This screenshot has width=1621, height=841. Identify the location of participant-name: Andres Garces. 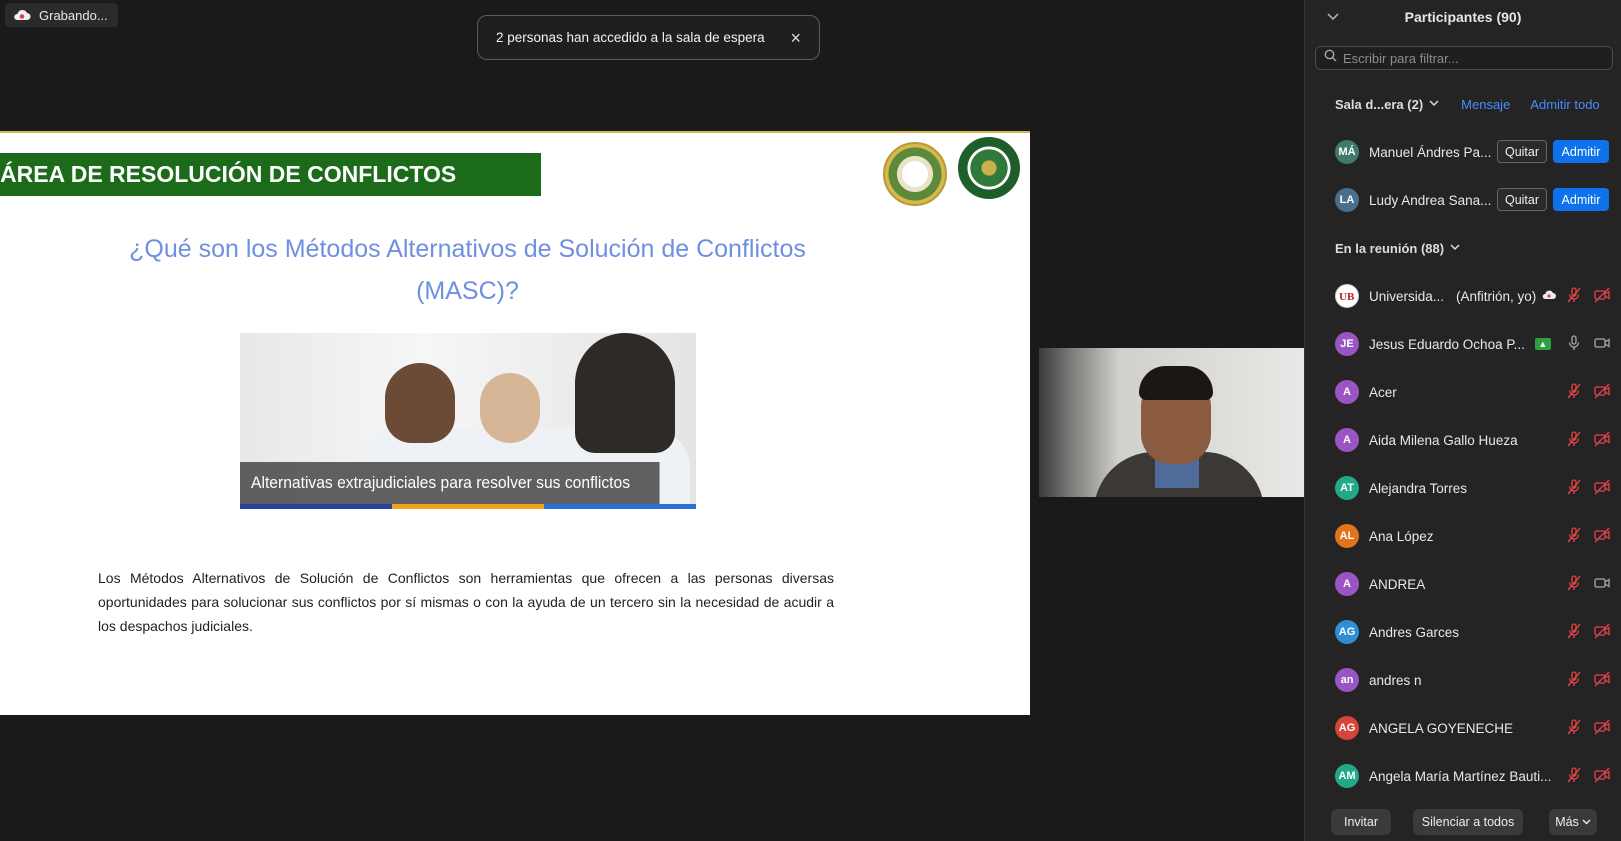
(1414, 632).